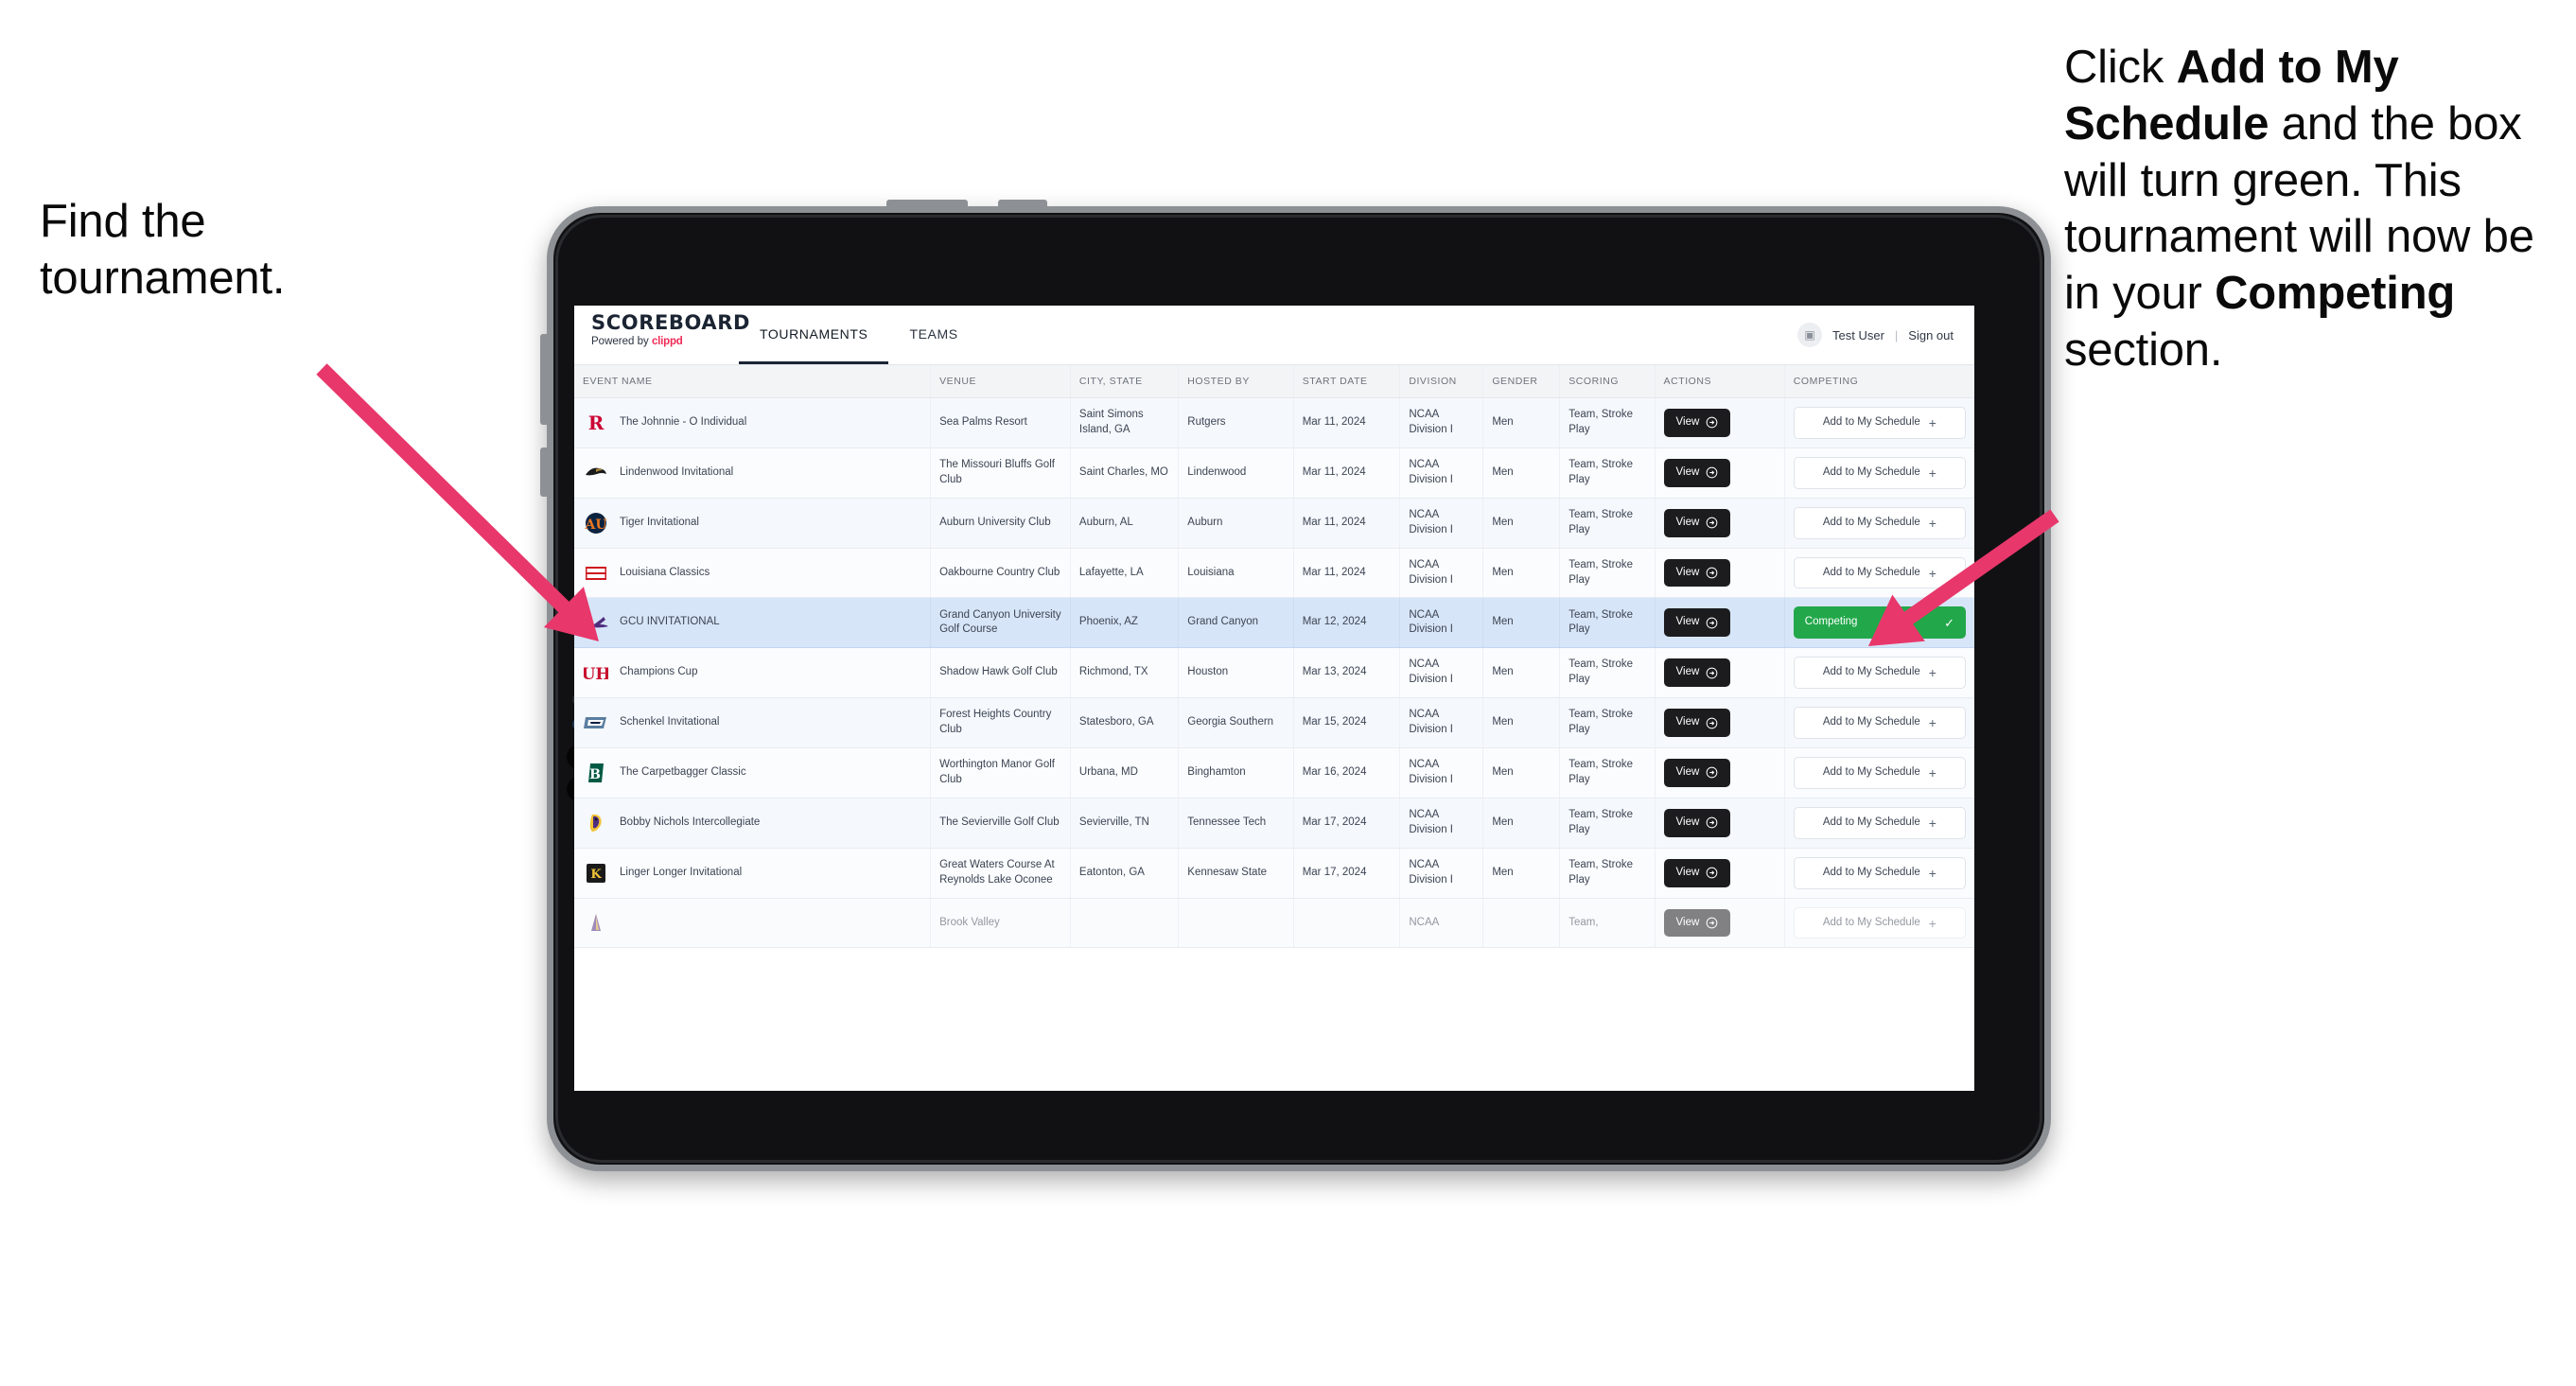 This screenshot has height=1386, width=2576. Describe the element at coordinates (753, 923) in the screenshot. I see `cell-event-name` at that location.